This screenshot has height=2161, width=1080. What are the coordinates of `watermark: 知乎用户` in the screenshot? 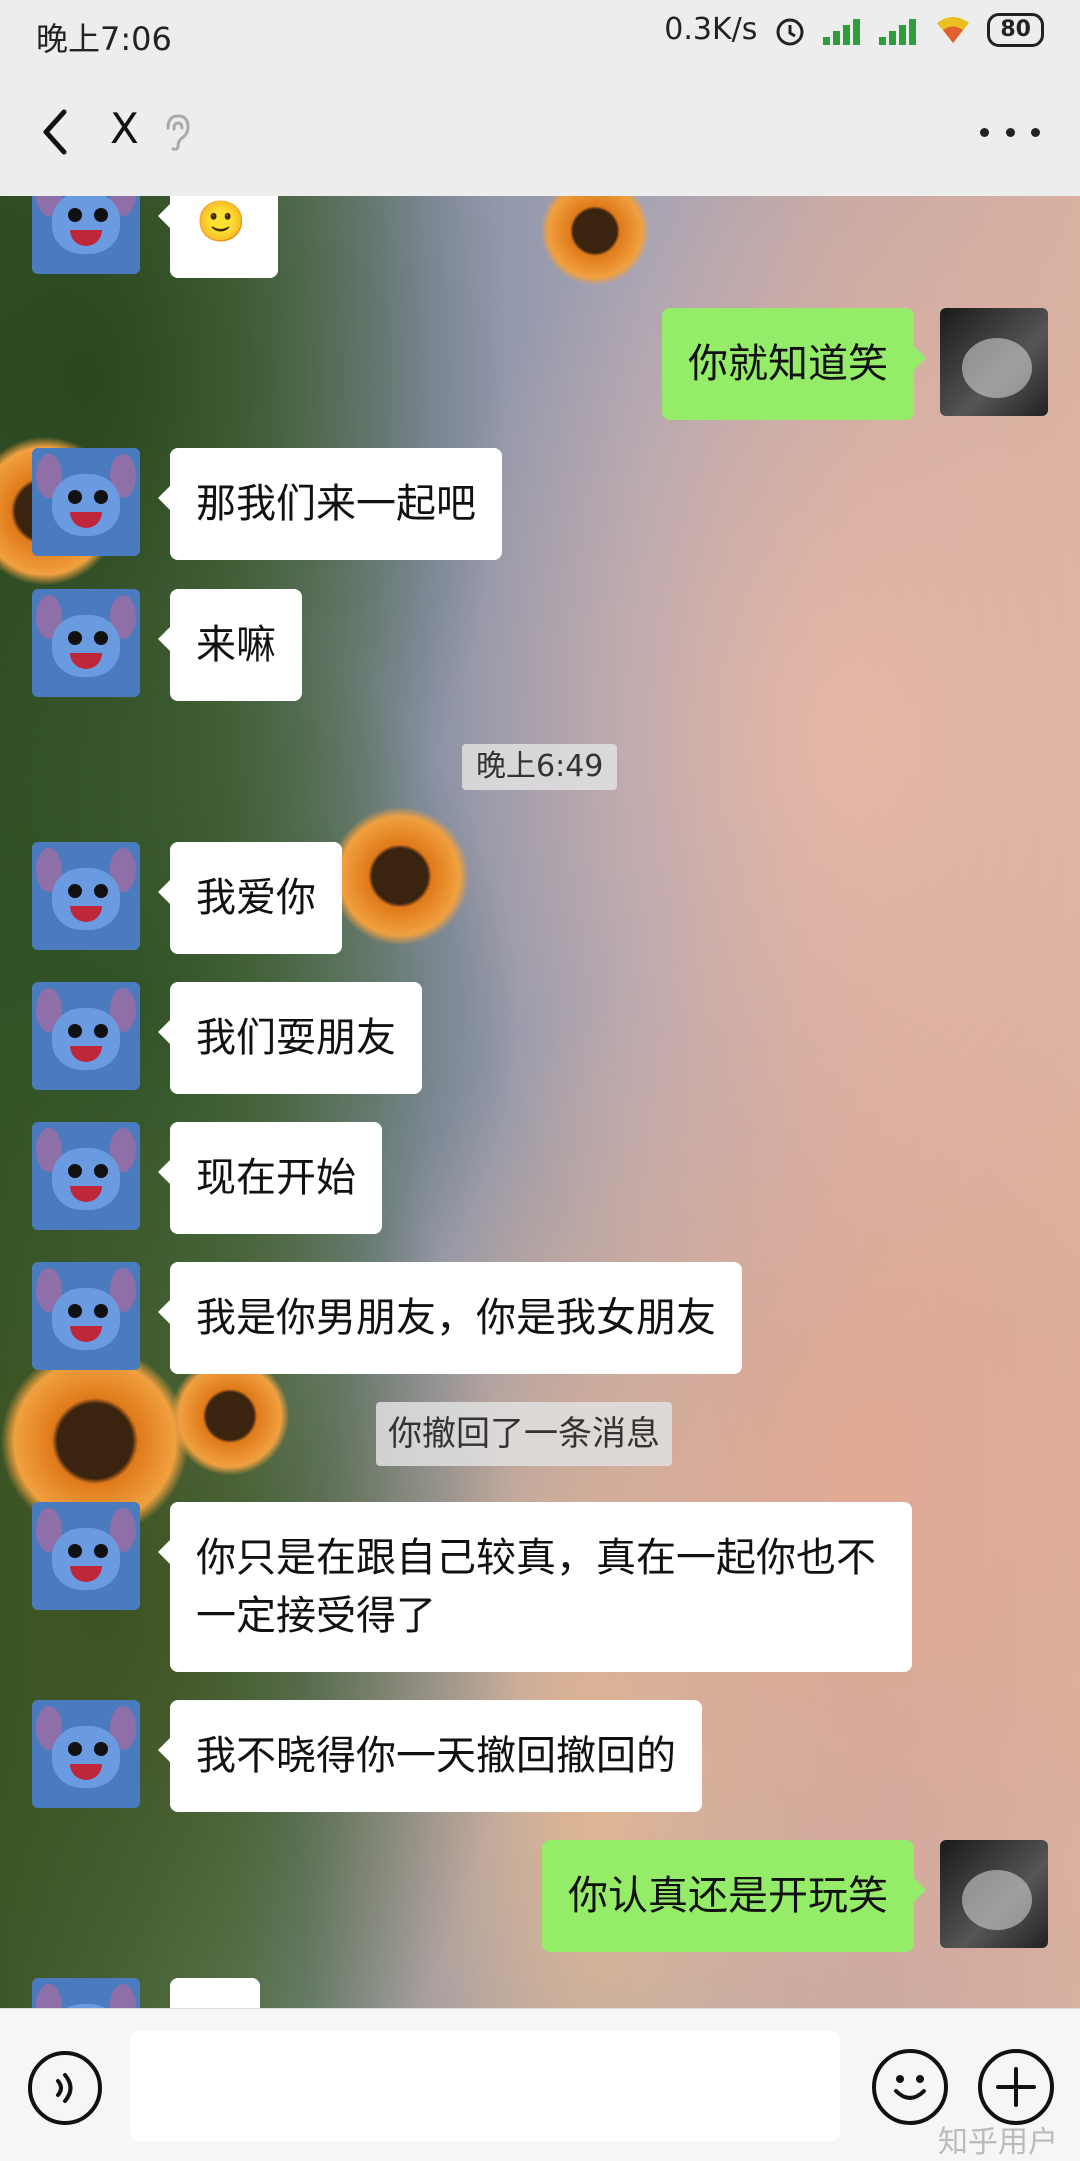 It's located at (998, 2142).